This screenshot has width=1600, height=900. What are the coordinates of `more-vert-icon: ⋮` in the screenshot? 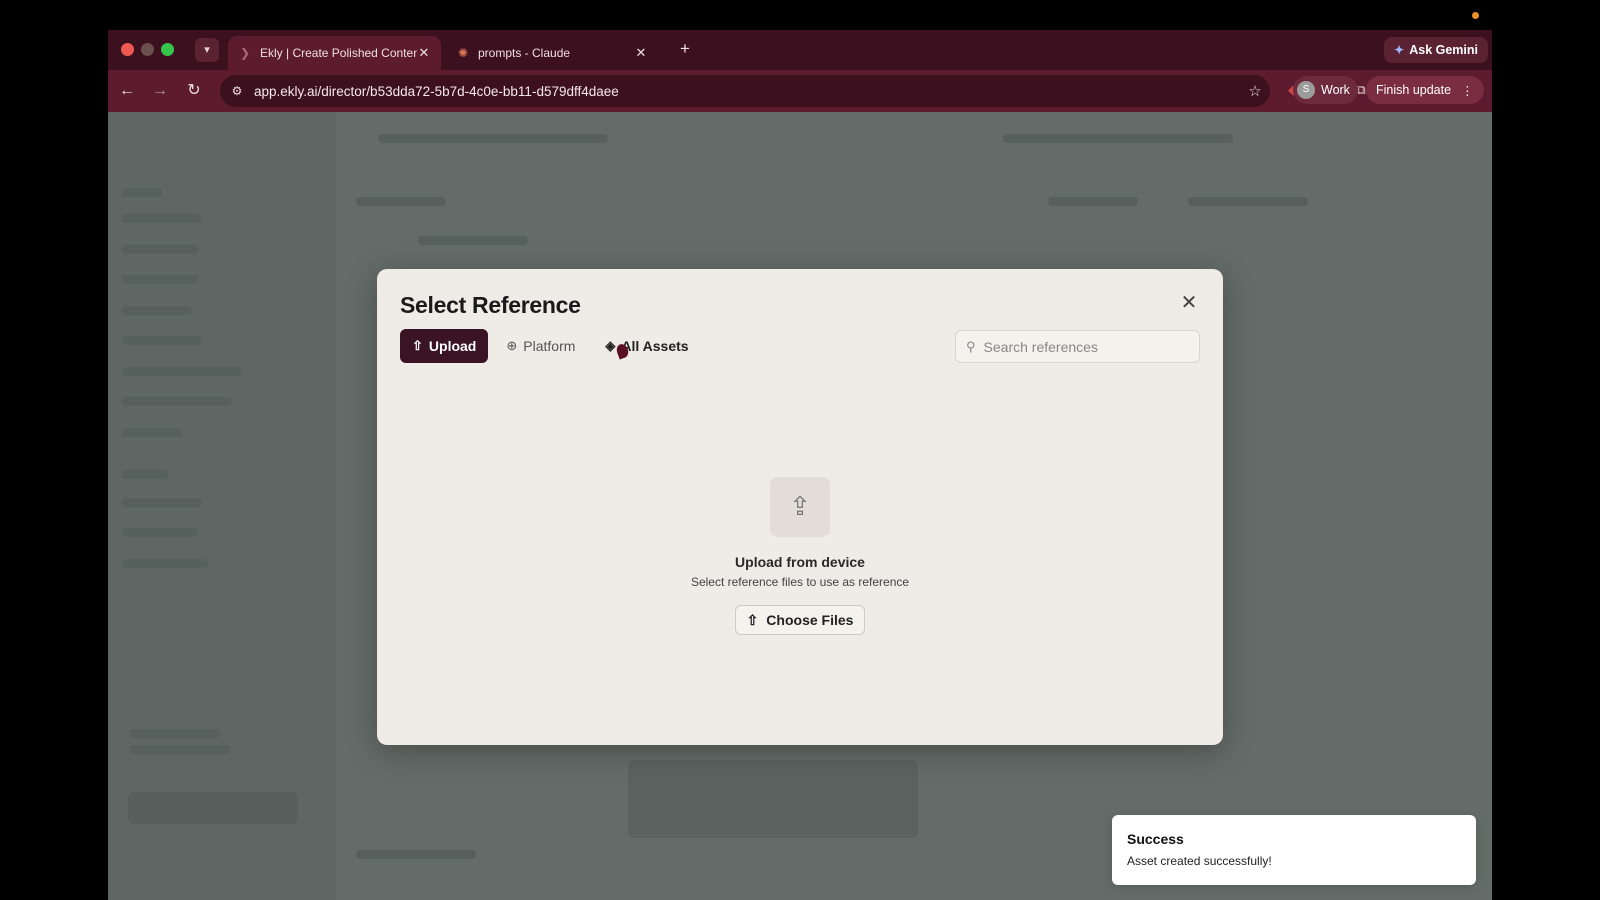 It's located at (1467, 90).